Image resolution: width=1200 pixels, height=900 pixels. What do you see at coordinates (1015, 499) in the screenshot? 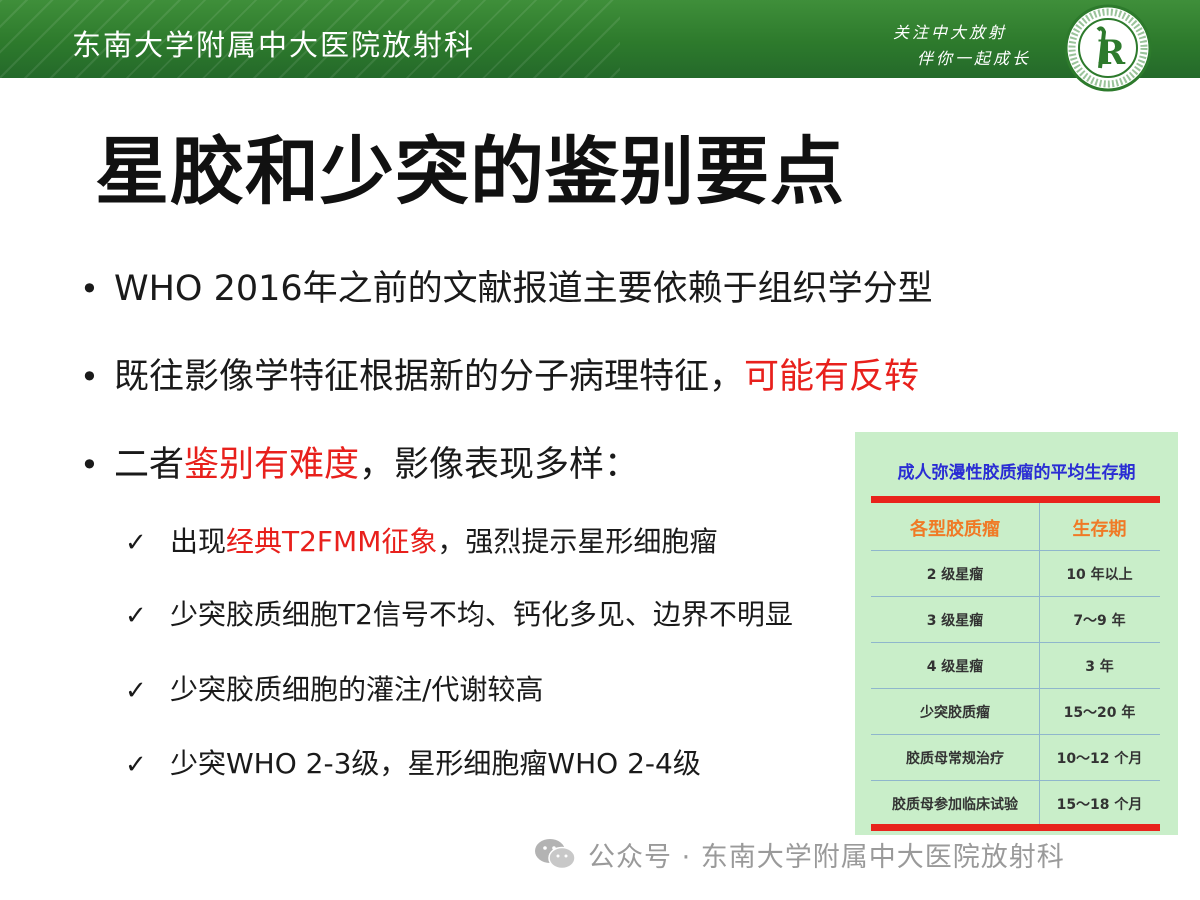
I see `table-top-rule` at bounding box center [1015, 499].